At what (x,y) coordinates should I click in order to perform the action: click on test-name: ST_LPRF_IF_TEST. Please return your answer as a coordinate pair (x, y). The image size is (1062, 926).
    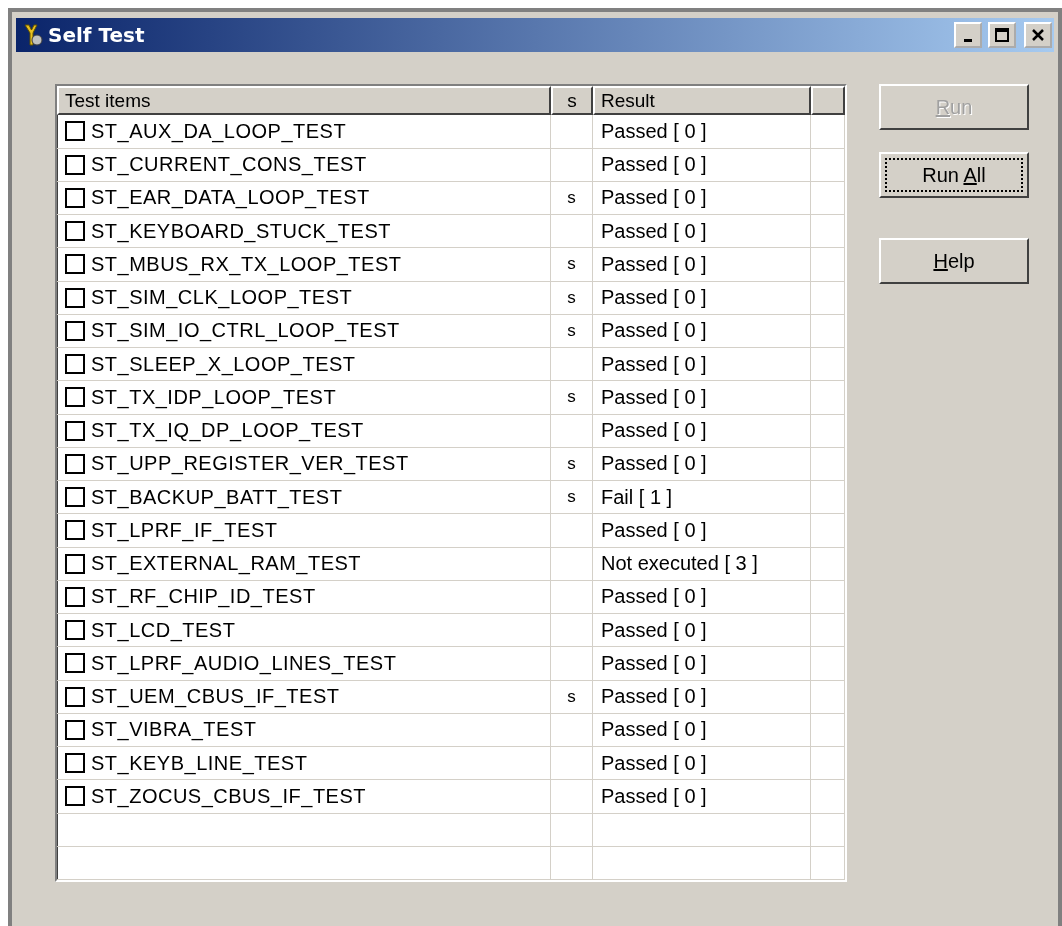
    Looking at the image, I should click on (184, 530).